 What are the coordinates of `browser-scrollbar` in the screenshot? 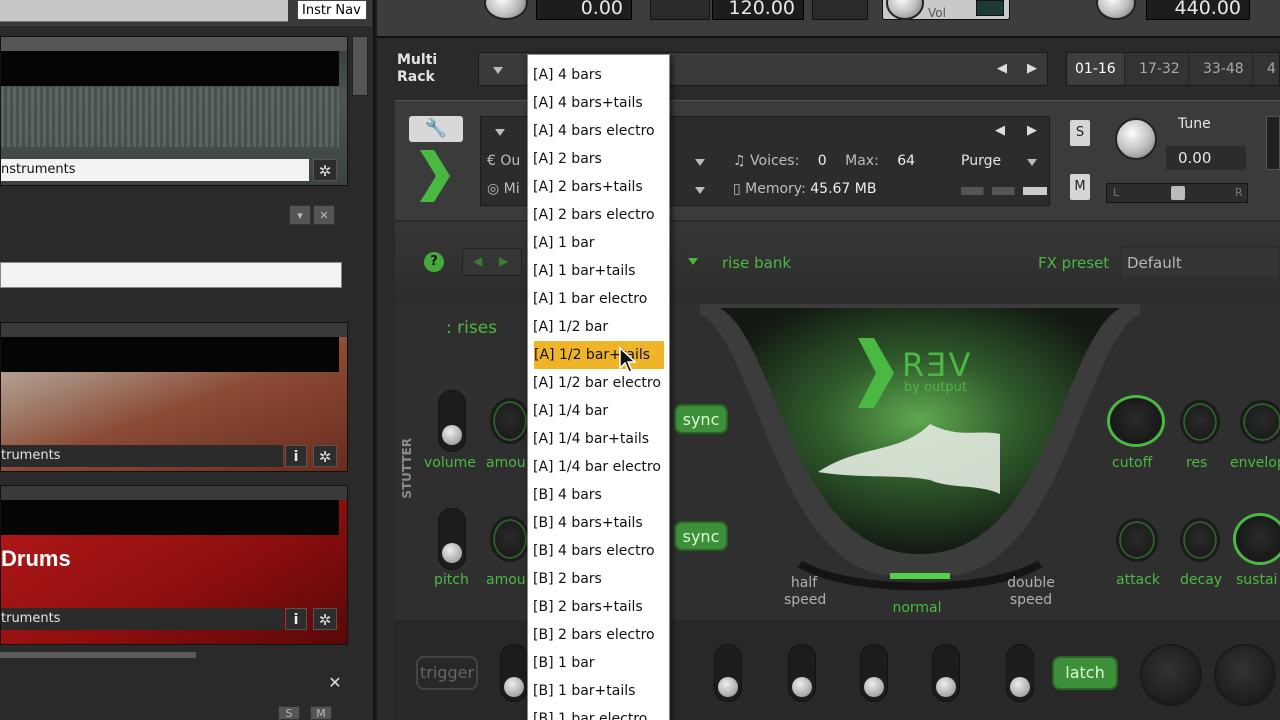 It's located at (360, 66).